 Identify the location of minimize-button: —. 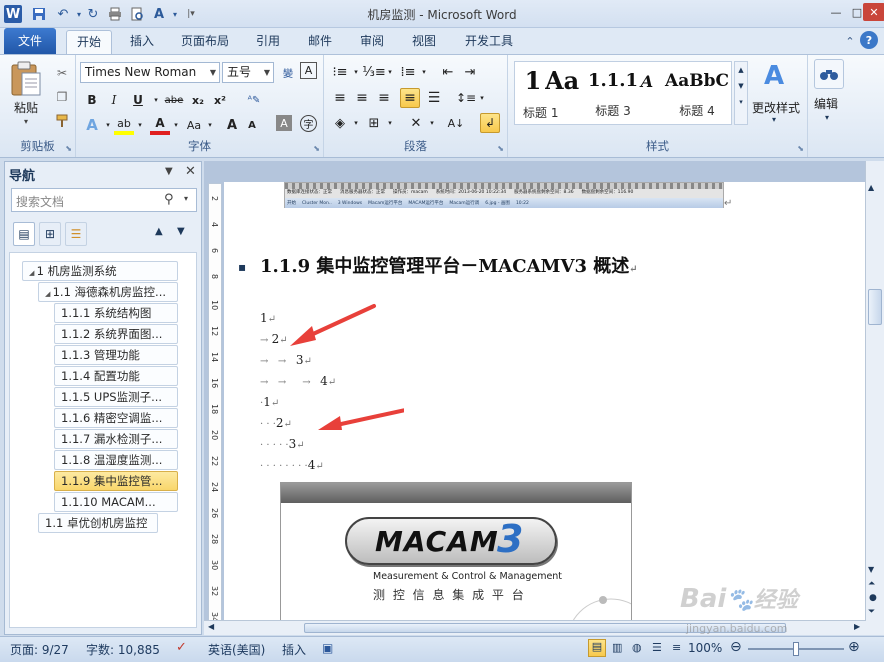
(836, 12).